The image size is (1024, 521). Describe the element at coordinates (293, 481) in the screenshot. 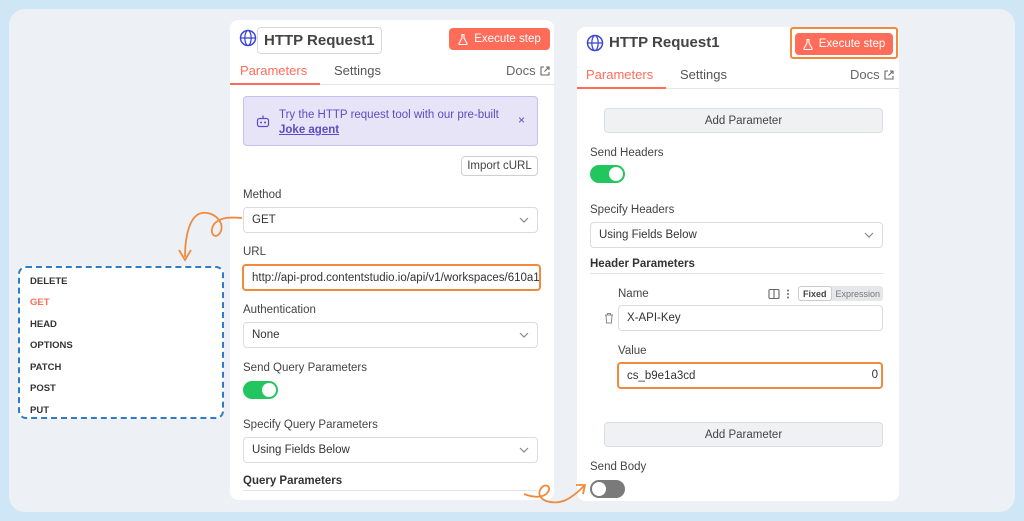

I see `query-parameters-heading: Query Parameters` at that location.